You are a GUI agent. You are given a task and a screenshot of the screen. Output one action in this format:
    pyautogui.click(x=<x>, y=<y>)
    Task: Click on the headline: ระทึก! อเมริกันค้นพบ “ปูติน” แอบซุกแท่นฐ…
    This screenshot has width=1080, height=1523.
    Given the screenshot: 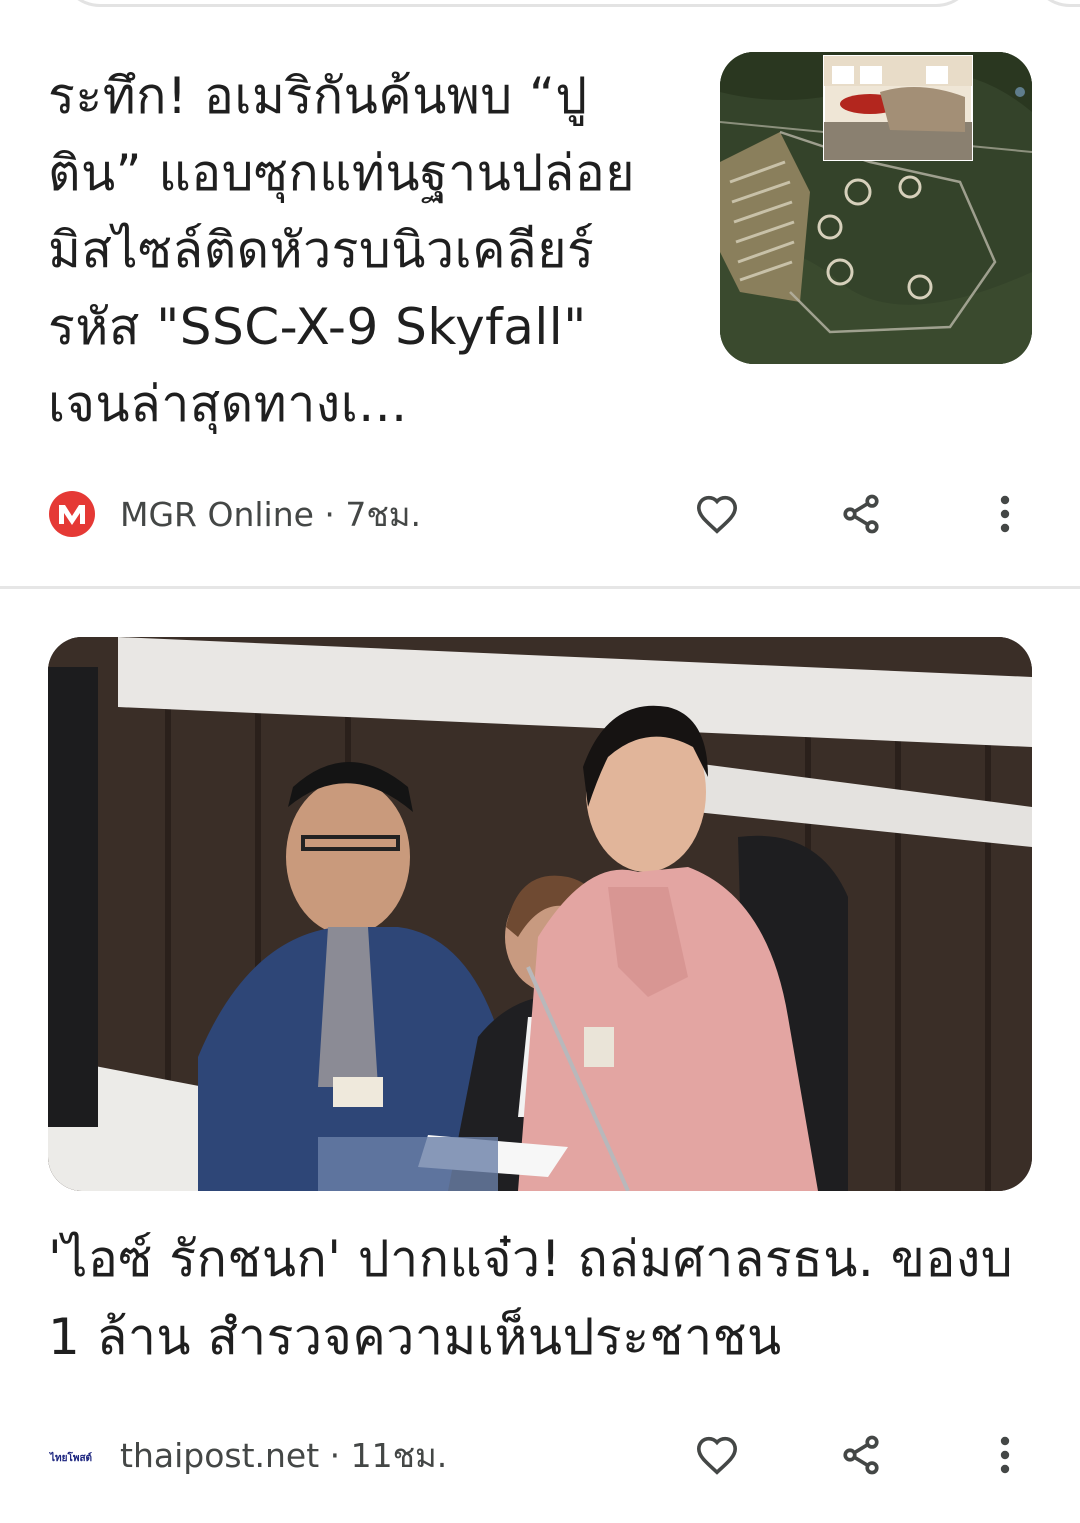 What is the action you would take?
    pyautogui.click(x=363, y=250)
    